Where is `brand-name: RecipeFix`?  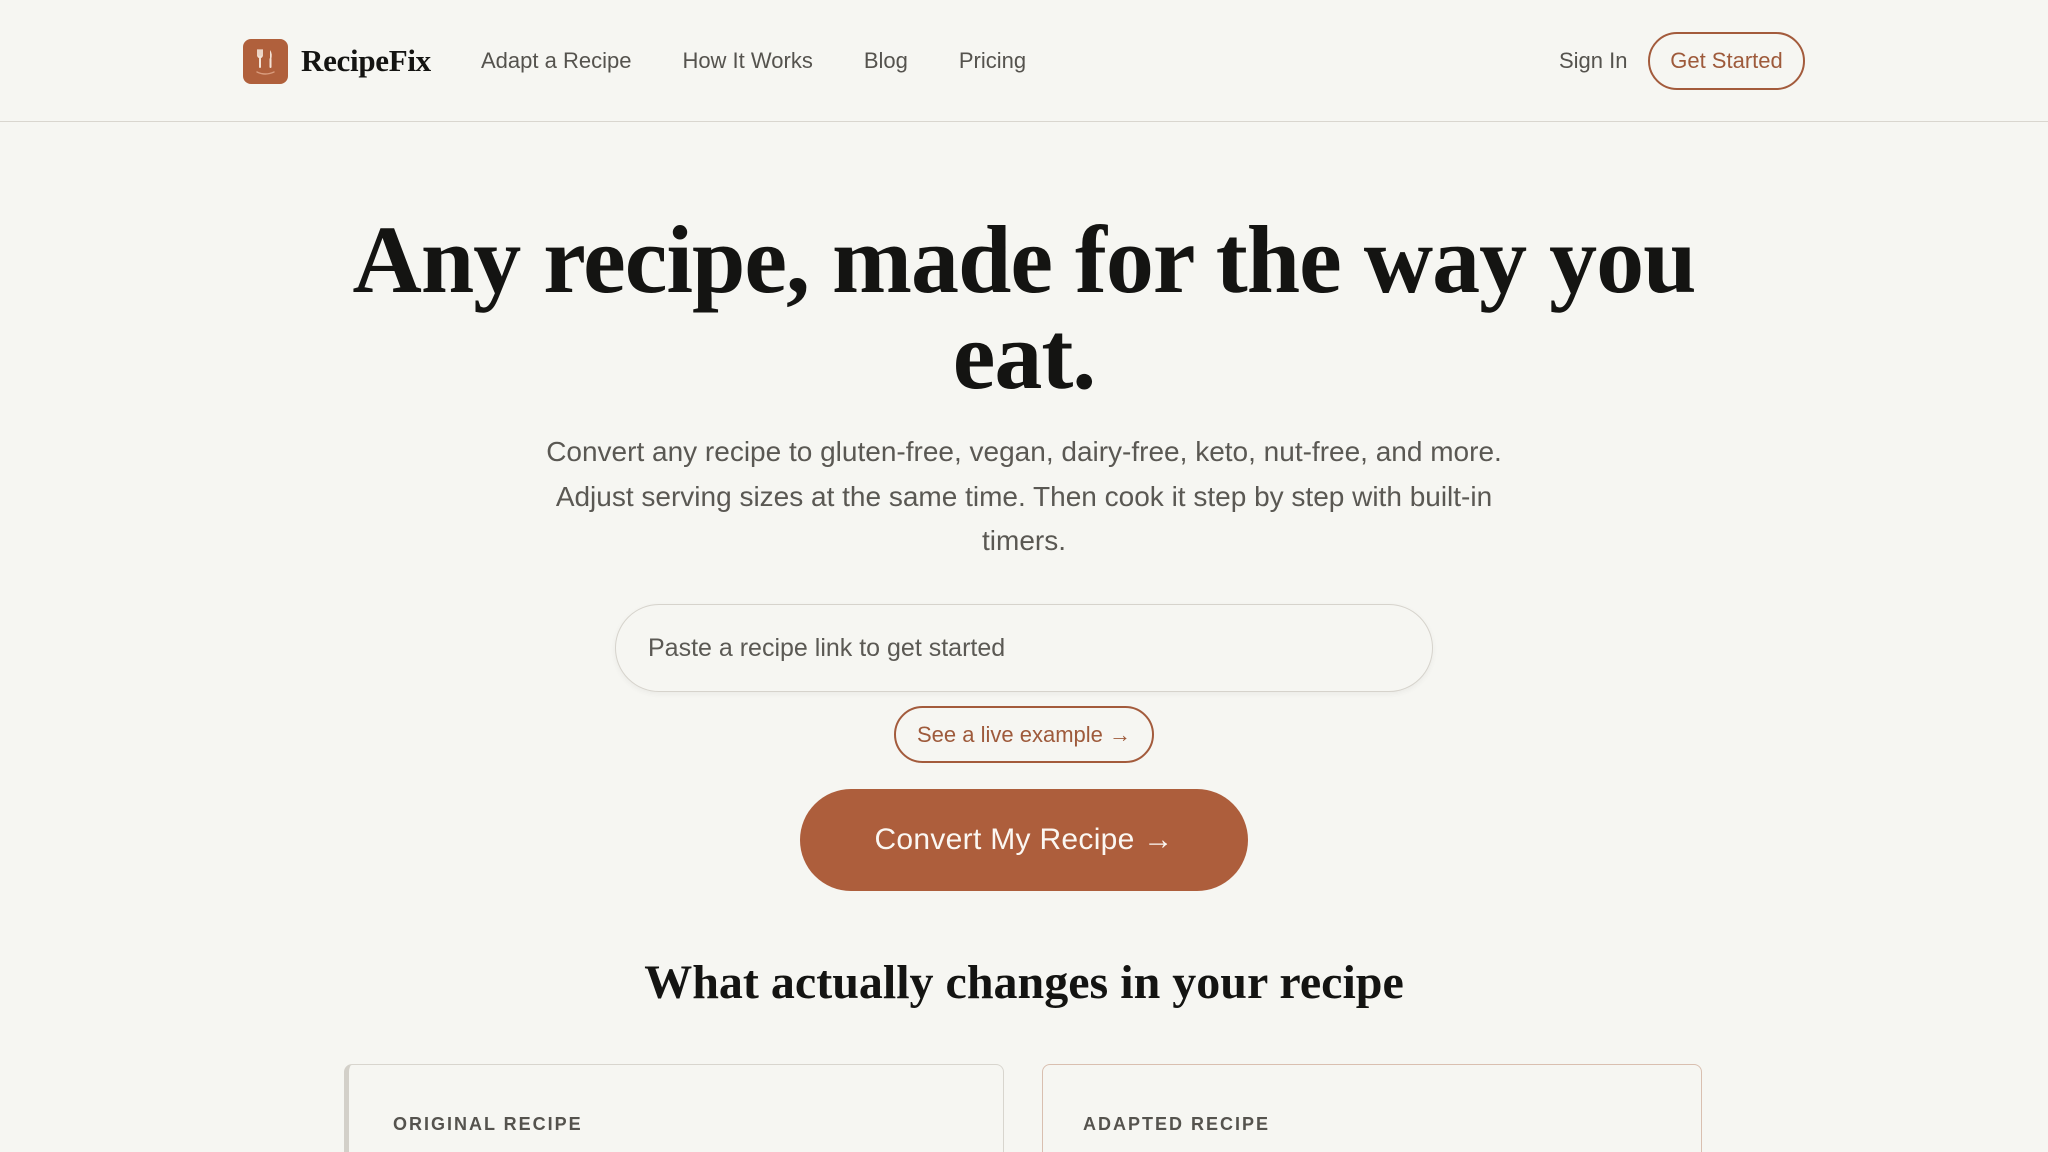
brand-name: RecipeFix is located at coordinates (366, 60).